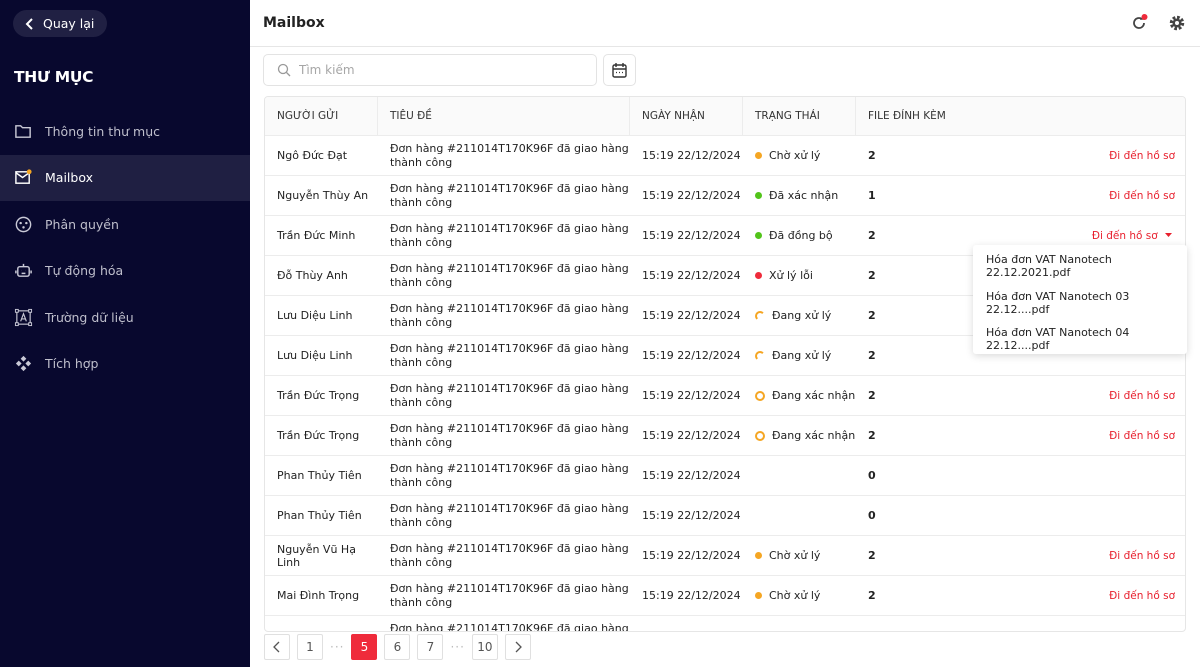 The width and height of the screenshot is (1200, 667). What do you see at coordinates (125, 224) in the screenshot?
I see `sidebar-item-permission: Phân quyền` at bounding box center [125, 224].